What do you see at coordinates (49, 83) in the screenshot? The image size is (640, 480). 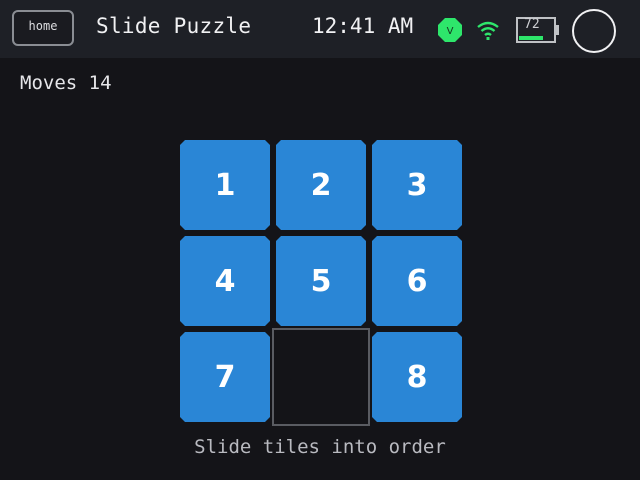 I see `moves-label: Moves` at bounding box center [49, 83].